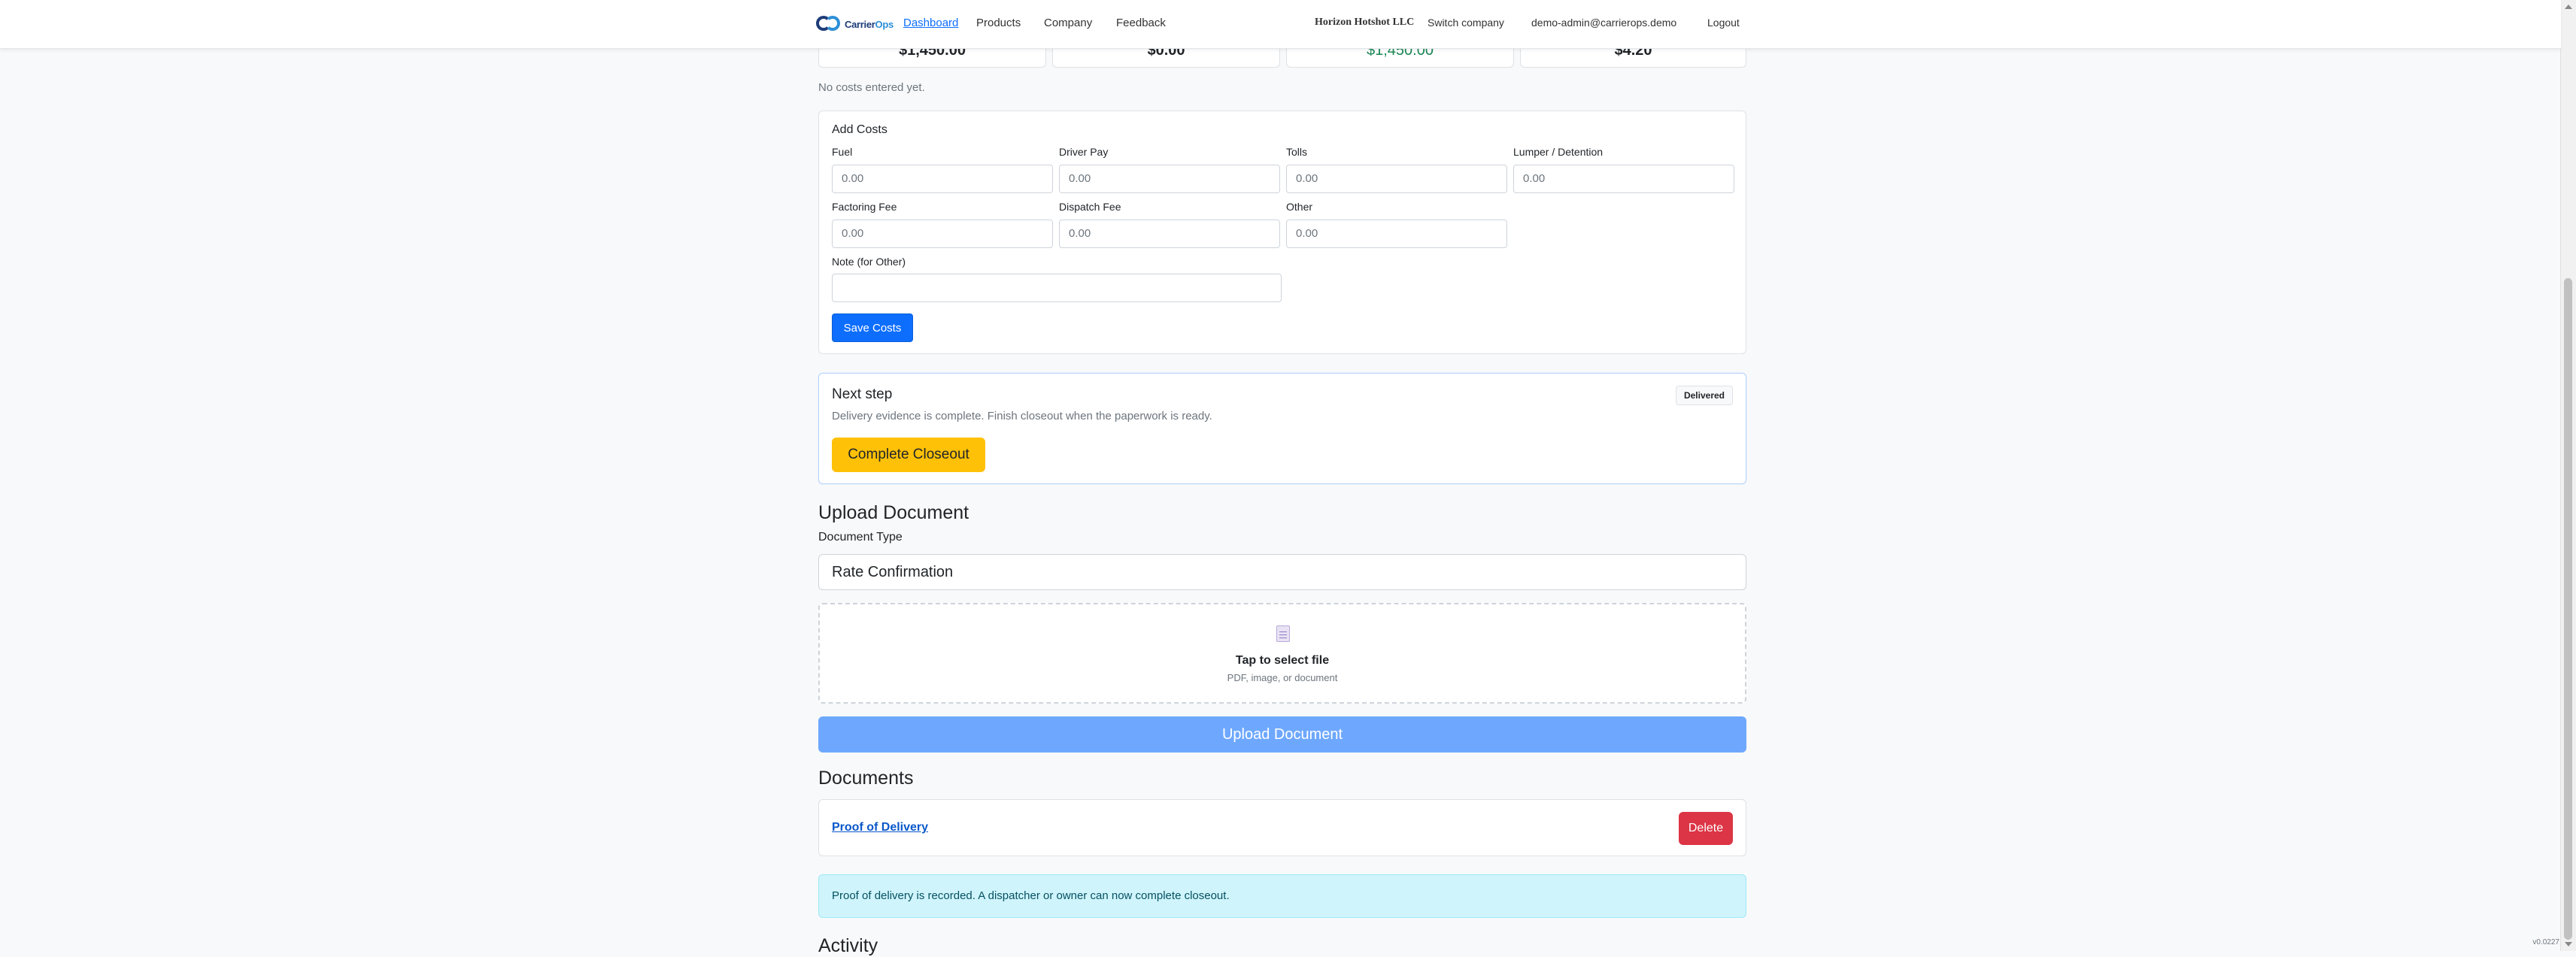 Image resolution: width=2576 pixels, height=957 pixels. Describe the element at coordinates (1604, 23) in the screenshot. I see `user-email: demo-admin@carrierops.demo` at that location.